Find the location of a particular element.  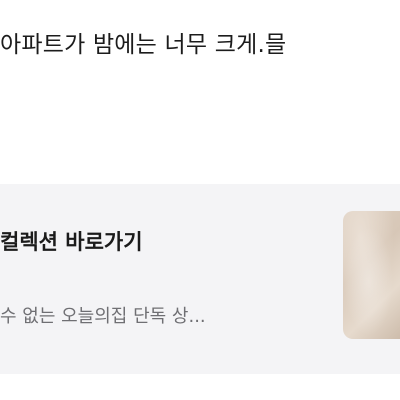

collection-thumbnail-image is located at coordinates (371, 275).